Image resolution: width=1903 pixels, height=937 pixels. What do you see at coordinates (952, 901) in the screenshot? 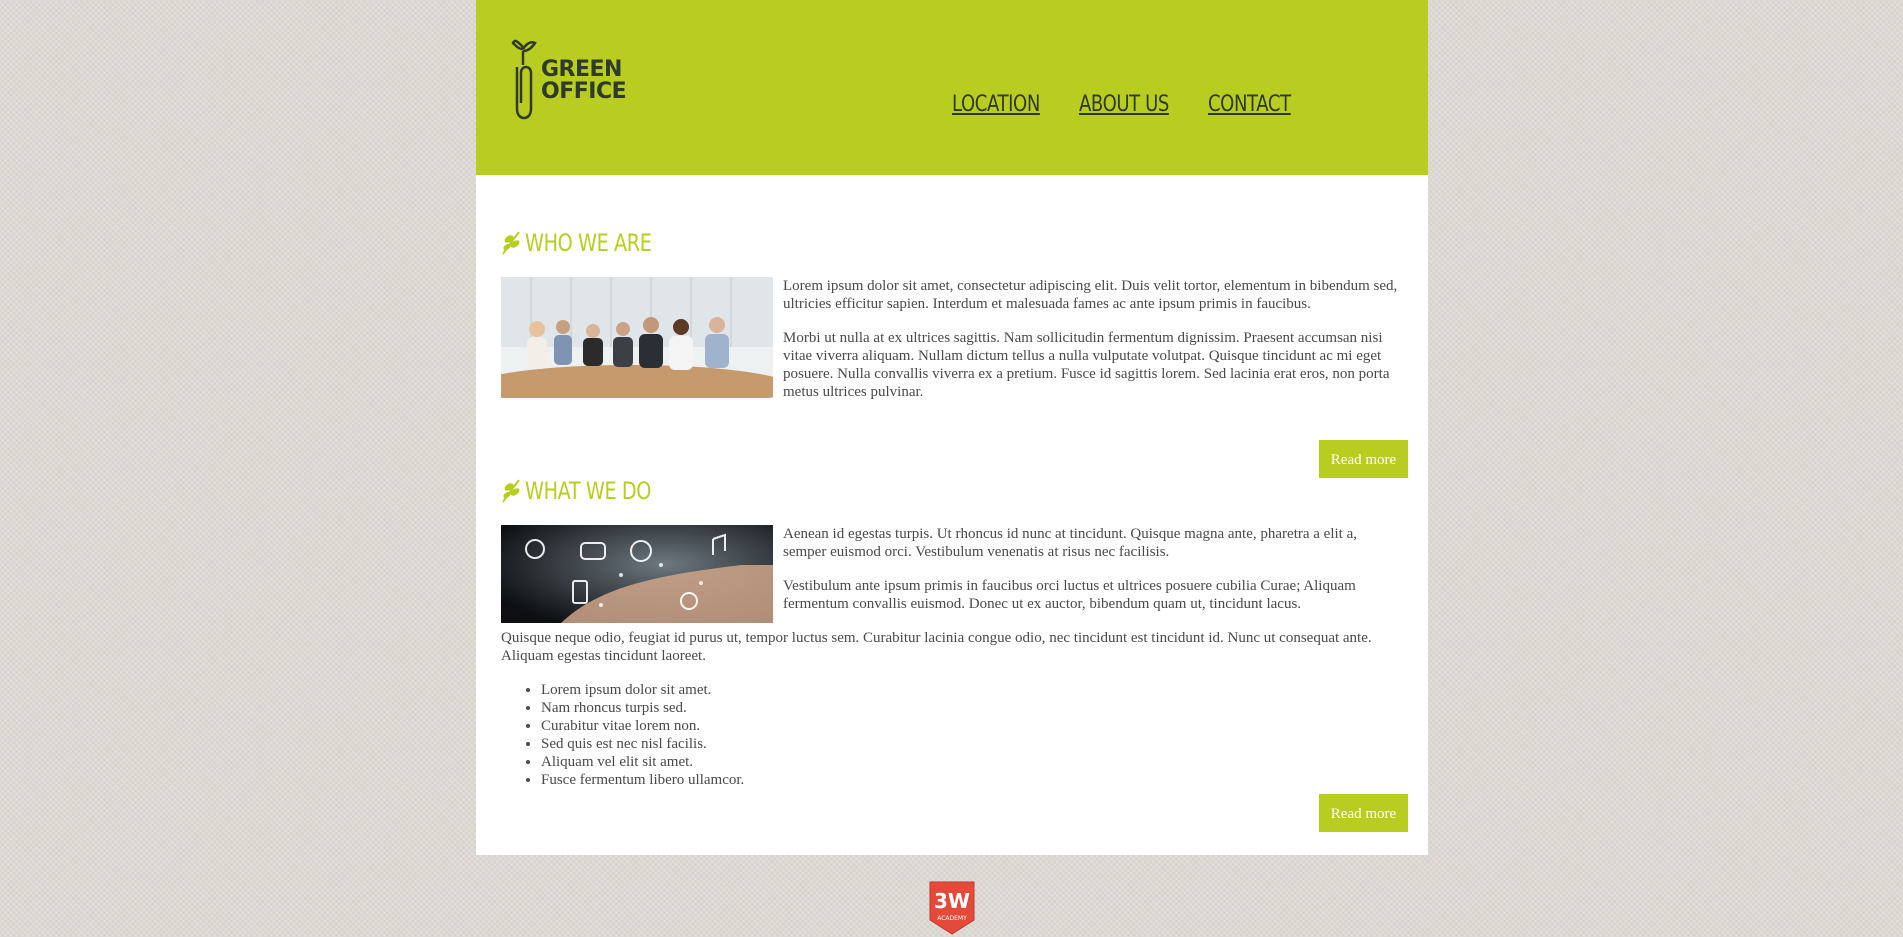
I see `badge-text: 3W` at bounding box center [952, 901].